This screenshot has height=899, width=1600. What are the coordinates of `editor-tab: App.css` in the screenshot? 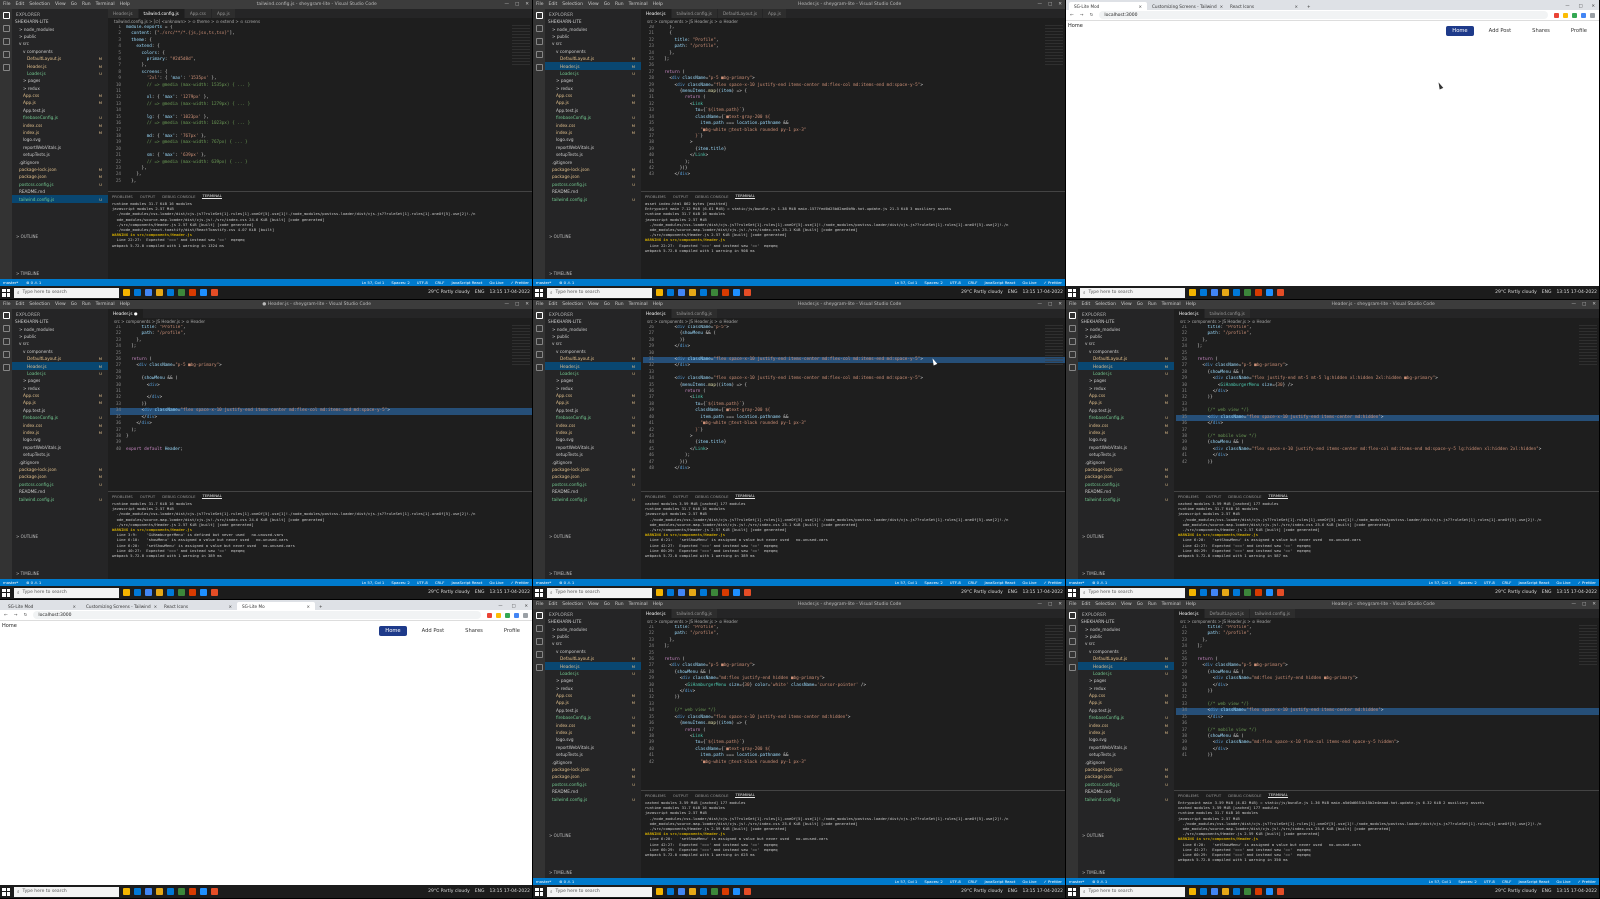 It's located at (198, 13).